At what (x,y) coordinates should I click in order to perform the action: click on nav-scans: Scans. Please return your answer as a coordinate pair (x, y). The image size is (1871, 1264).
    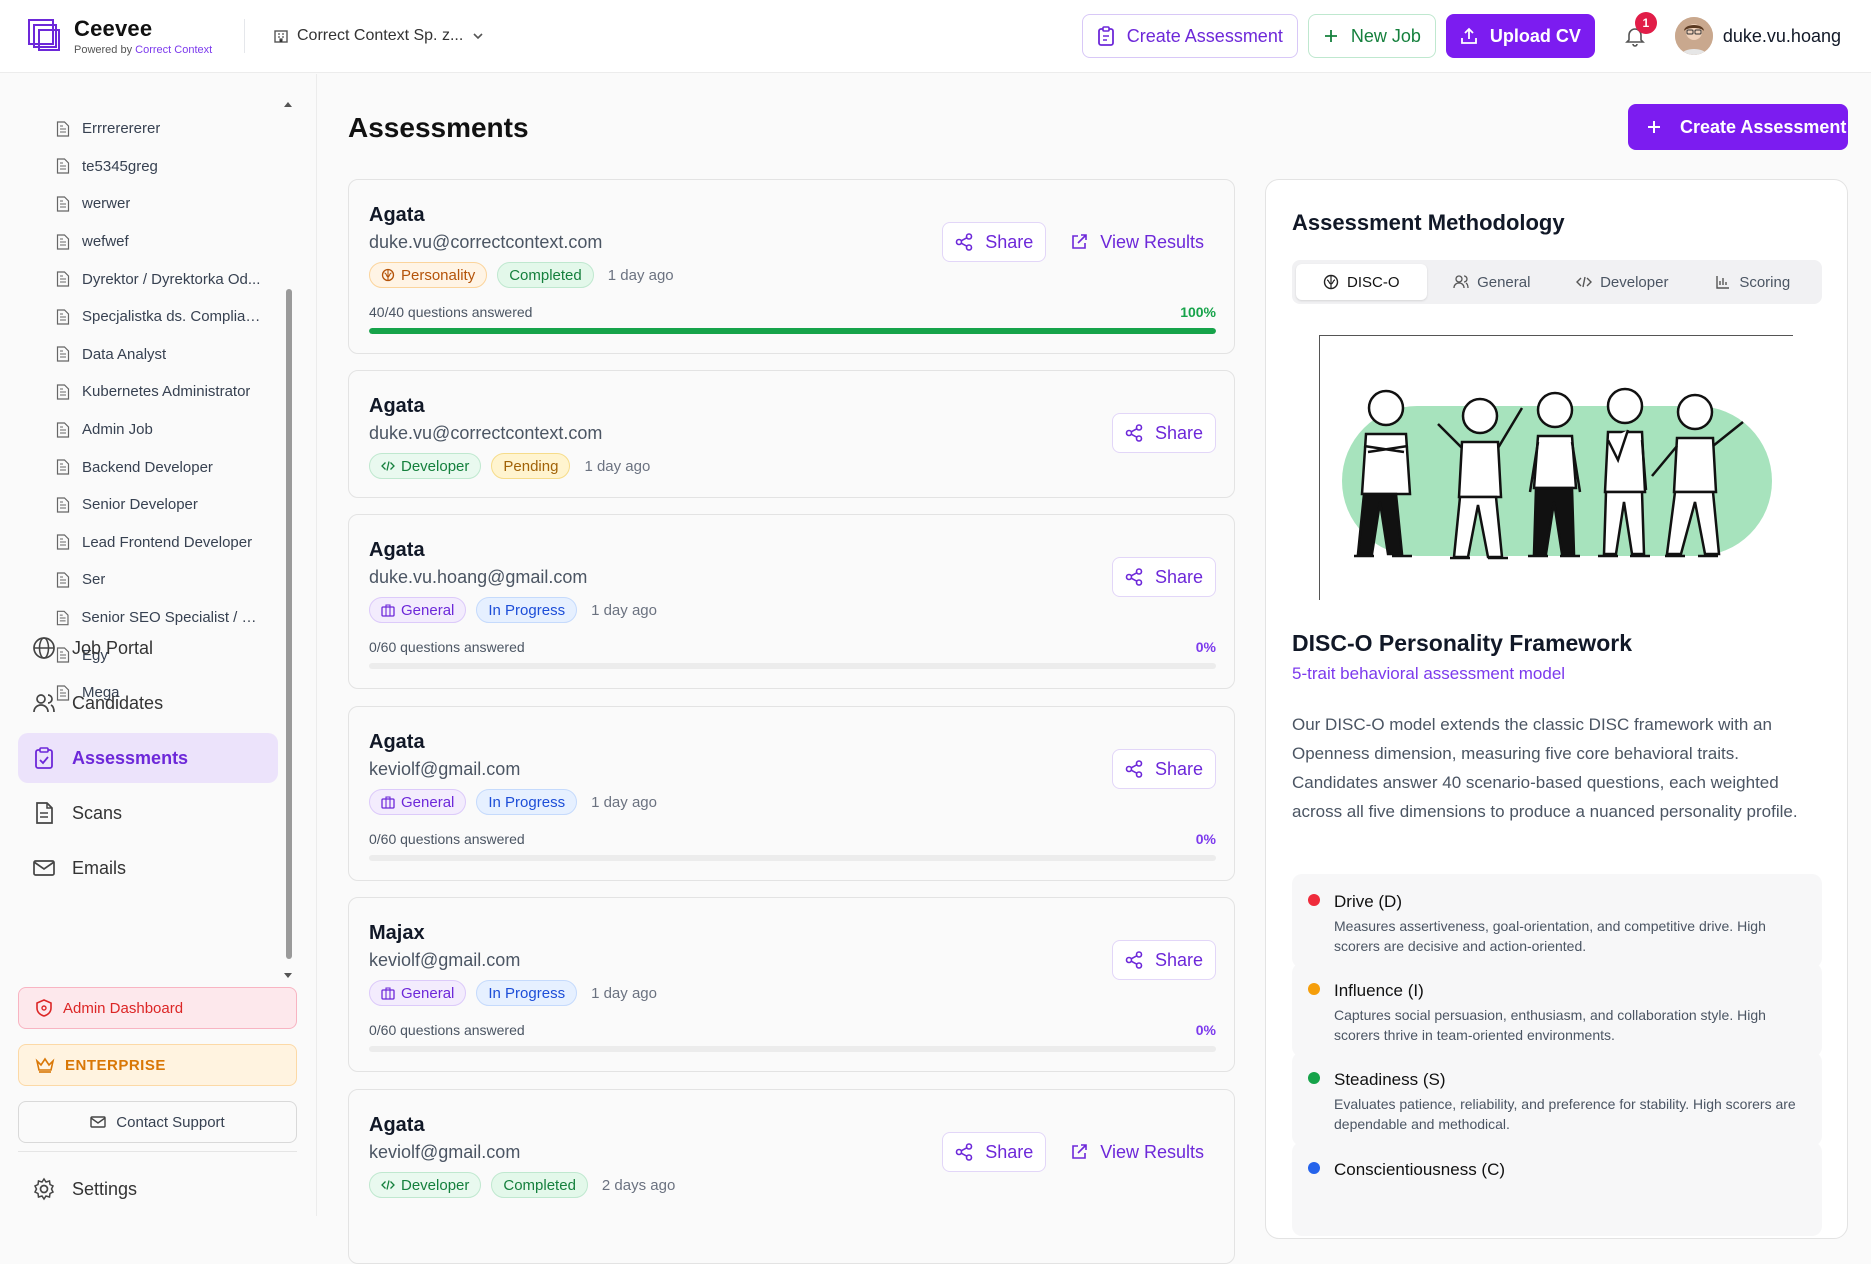
    Looking at the image, I should click on (148, 813).